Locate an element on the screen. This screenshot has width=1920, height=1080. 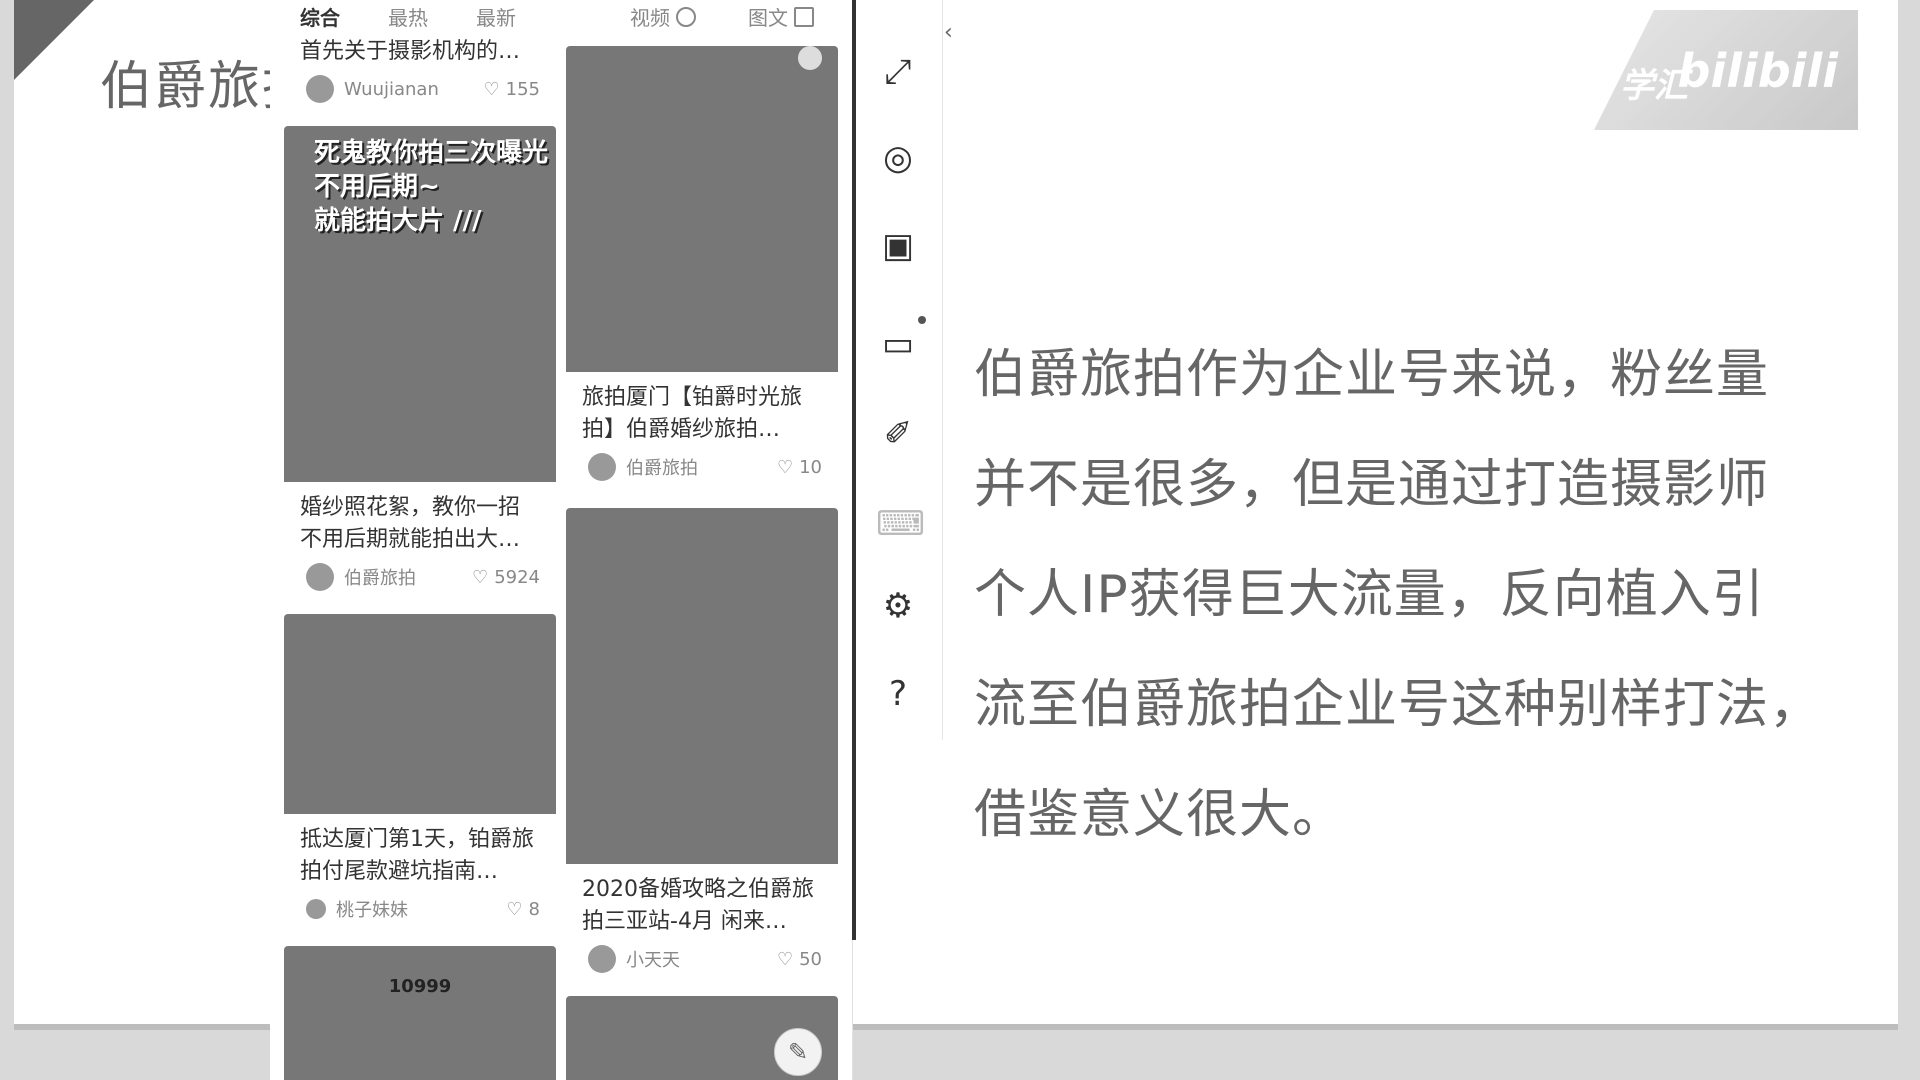
watermark-text: bilibili is located at coordinates (1757, 71).